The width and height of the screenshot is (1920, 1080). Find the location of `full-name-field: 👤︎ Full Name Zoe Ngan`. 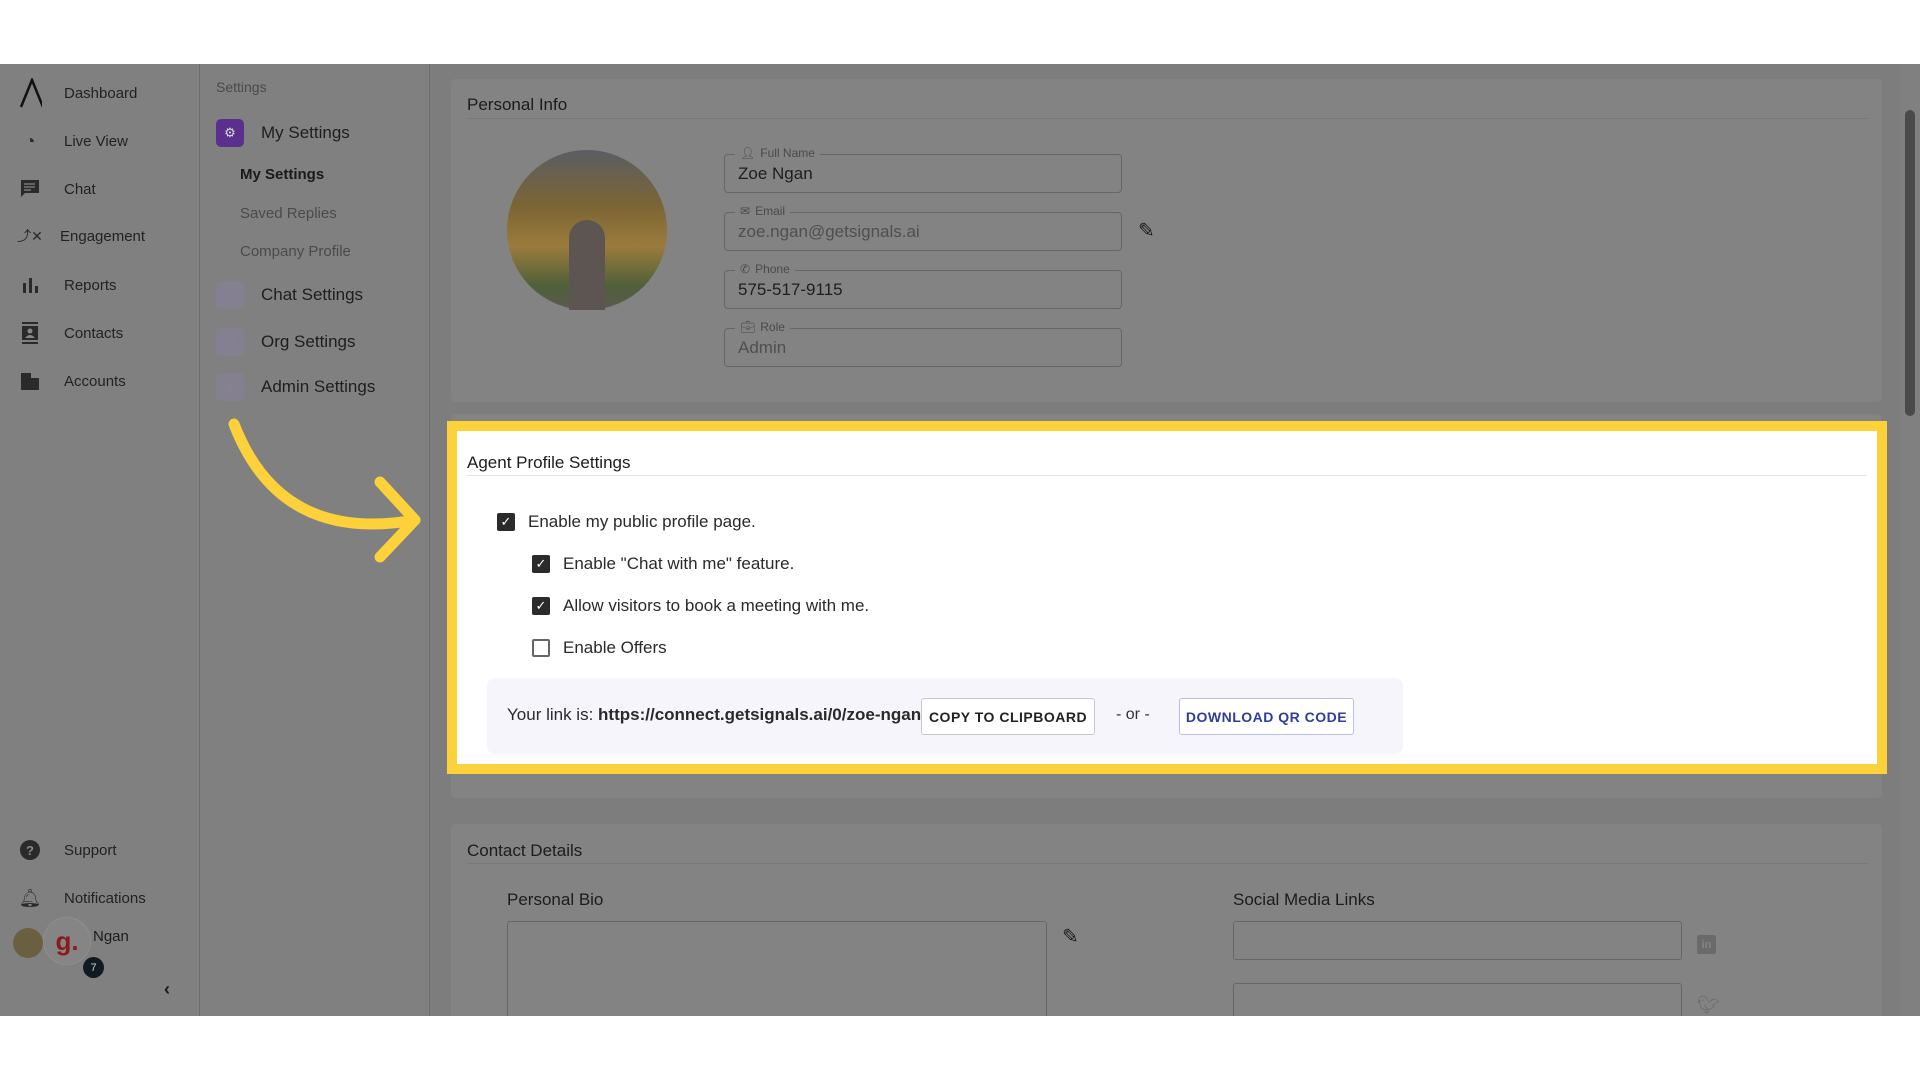

full-name-field: 👤︎ Full Name Zoe Ngan is located at coordinates (923, 169).